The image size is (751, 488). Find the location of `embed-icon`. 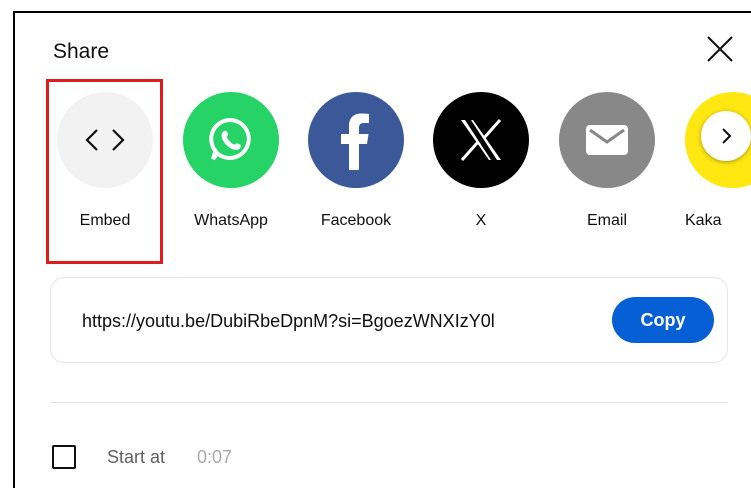

embed-icon is located at coordinates (105, 140).